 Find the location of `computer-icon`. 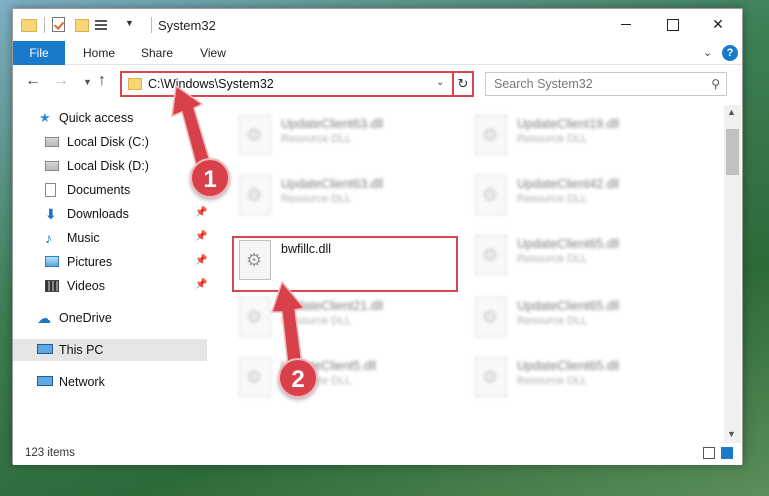

computer-icon is located at coordinates (45, 349).